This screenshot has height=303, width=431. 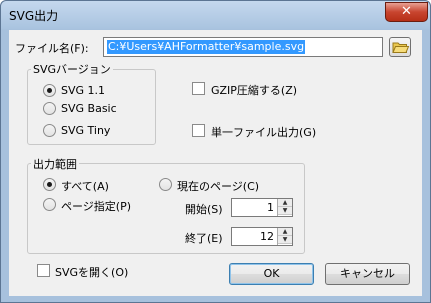 What do you see at coordinates (85, 130) in the screenshot?
I see `radio-svg-tiny-label: SVG Tiny` at bounding box center [85, 130].